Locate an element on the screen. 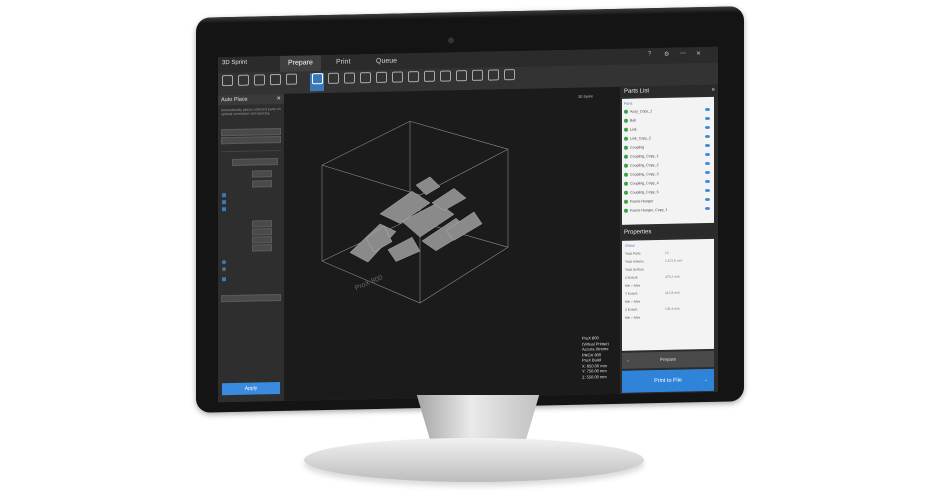  build-volume-canvas: ProX 800 is located at coordinates (415, 212).